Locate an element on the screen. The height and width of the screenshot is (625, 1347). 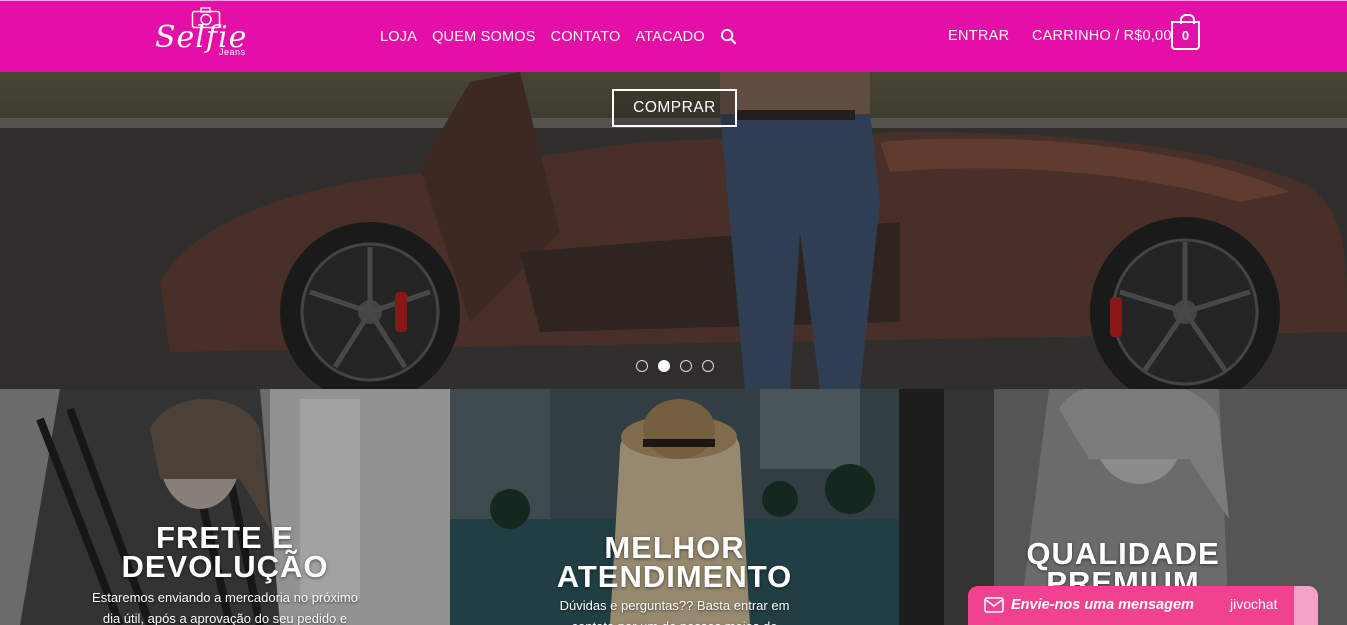
chat-corner is located at coordinates (1306, 605).